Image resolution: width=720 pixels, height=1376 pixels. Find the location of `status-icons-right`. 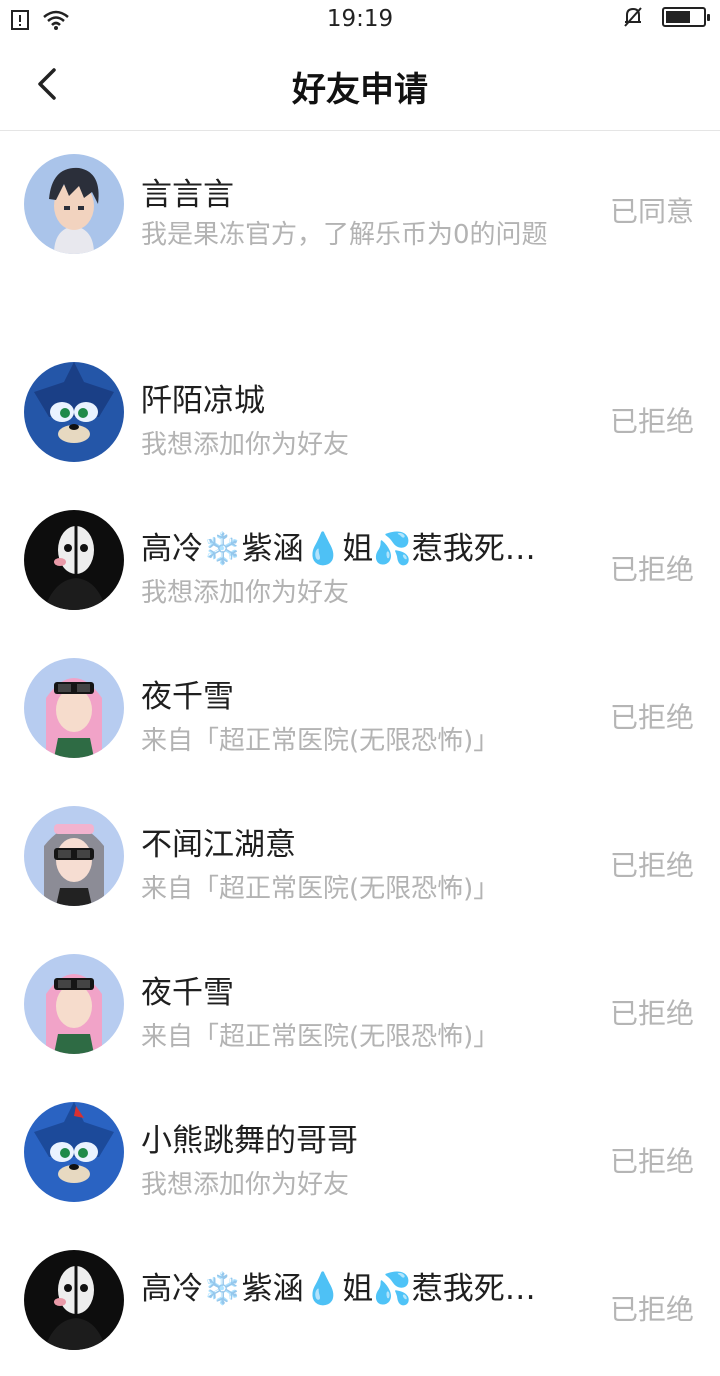

status-icons-right is located at coordinates (671, 17).